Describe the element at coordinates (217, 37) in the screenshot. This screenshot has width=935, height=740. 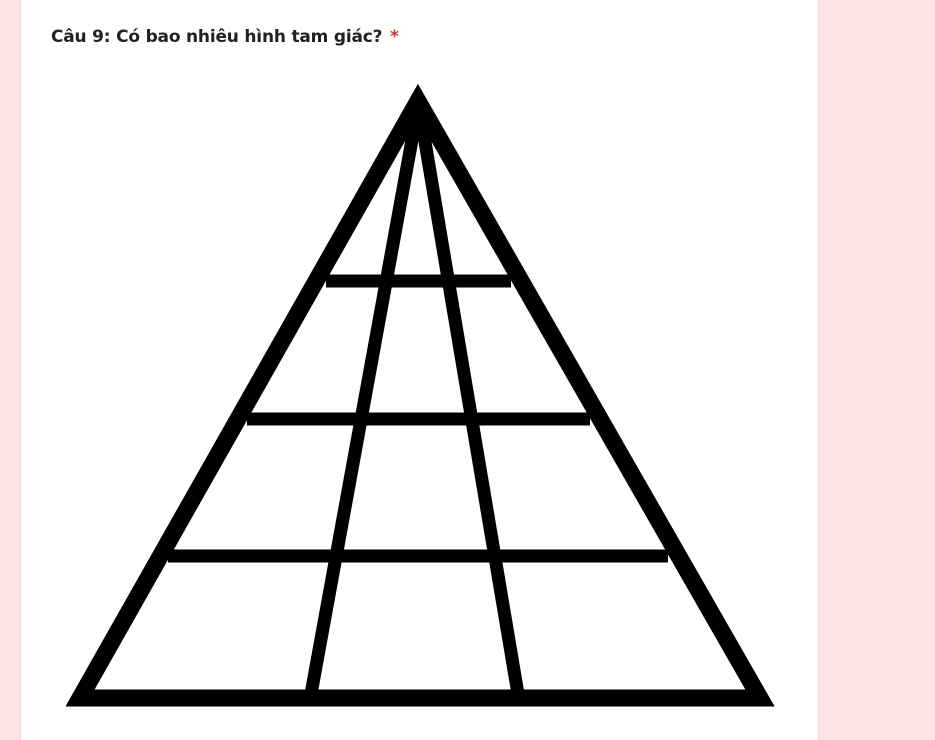
I see `question-title-text: Câu 9: Có bao nhiêu hình tam giác?` at that location.